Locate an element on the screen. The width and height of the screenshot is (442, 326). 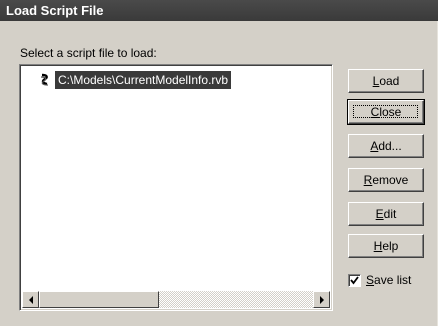
title-bar: Load Script File is located at coordinates (219, 10).